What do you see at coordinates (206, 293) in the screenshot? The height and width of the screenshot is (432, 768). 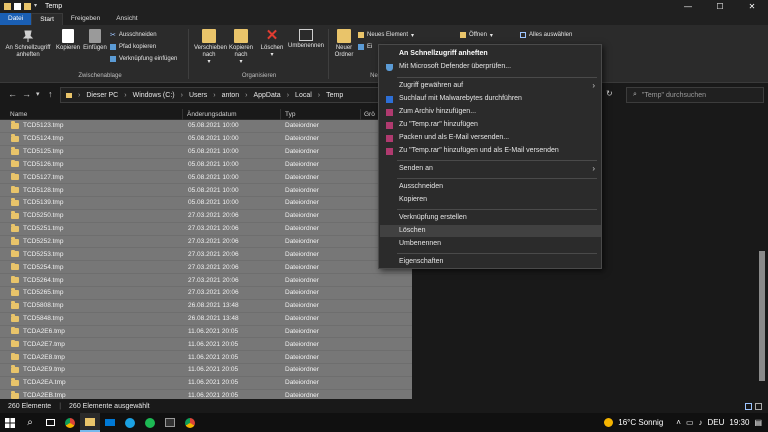 I see `table-row: TCD5265.tmp 27.03.2021 20:06 Dateiordner` at bounding box center [206, 293].